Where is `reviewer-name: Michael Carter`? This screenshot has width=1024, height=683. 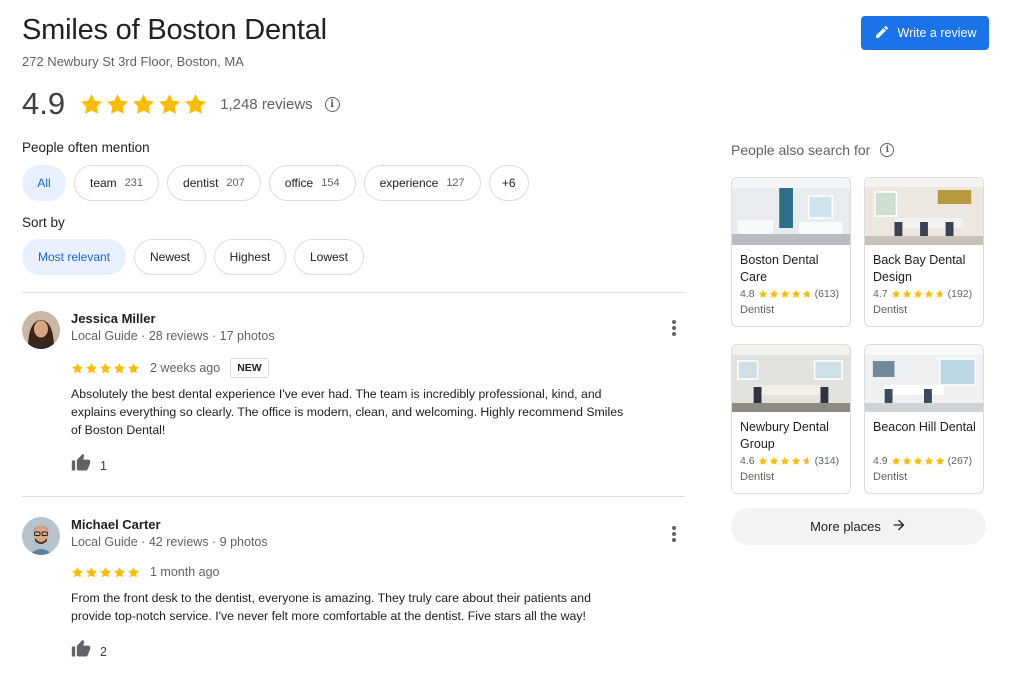 reviewer-name: Michael Carter is located at coordinates (116, 524).